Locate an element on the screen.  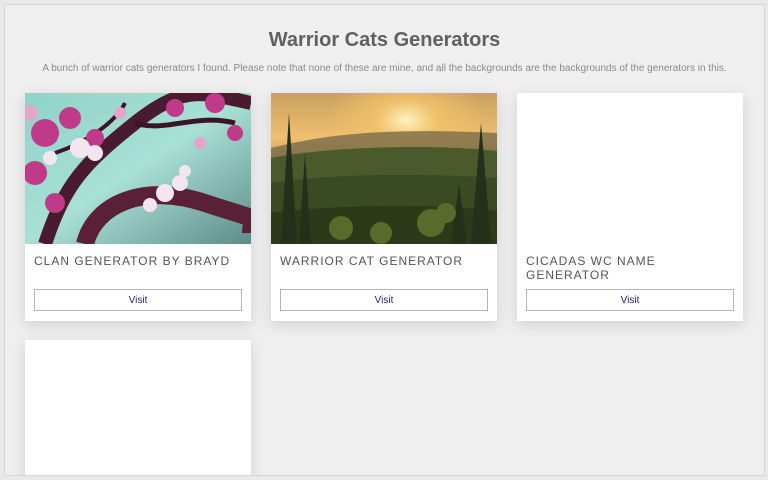
generator-card is located at coordinates (138, 407).